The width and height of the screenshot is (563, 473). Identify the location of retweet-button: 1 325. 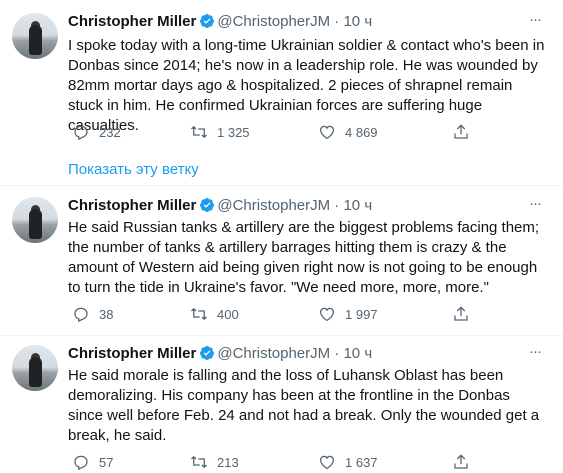
(220, 132).